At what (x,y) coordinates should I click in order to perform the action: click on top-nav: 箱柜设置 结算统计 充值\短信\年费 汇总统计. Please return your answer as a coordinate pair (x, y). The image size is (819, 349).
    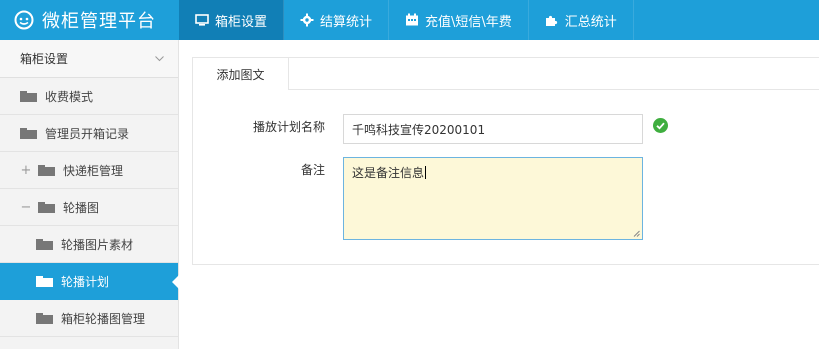
    Looking at the image, I should click on (406, 20).